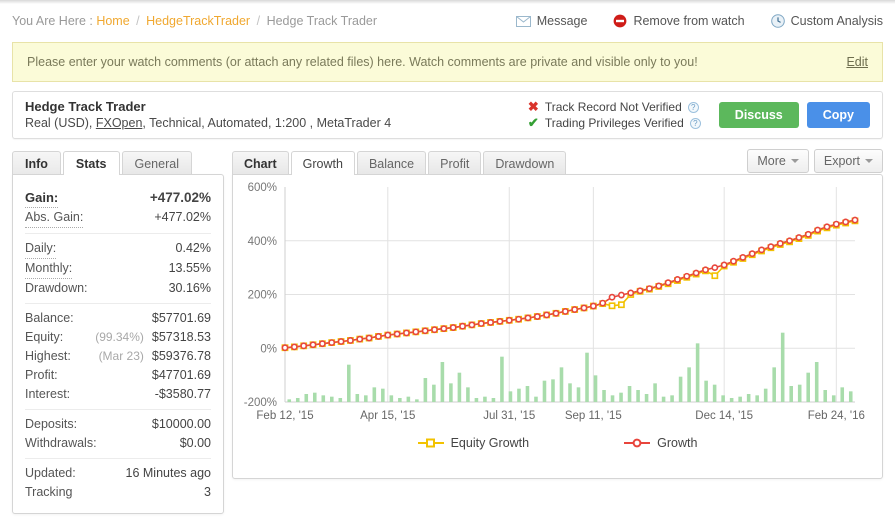 This screenshot has height=531, width=895. Describe the element at coordinates (260, 163) in the screenshot. I see `chart-title-tab: Chart` at that location.